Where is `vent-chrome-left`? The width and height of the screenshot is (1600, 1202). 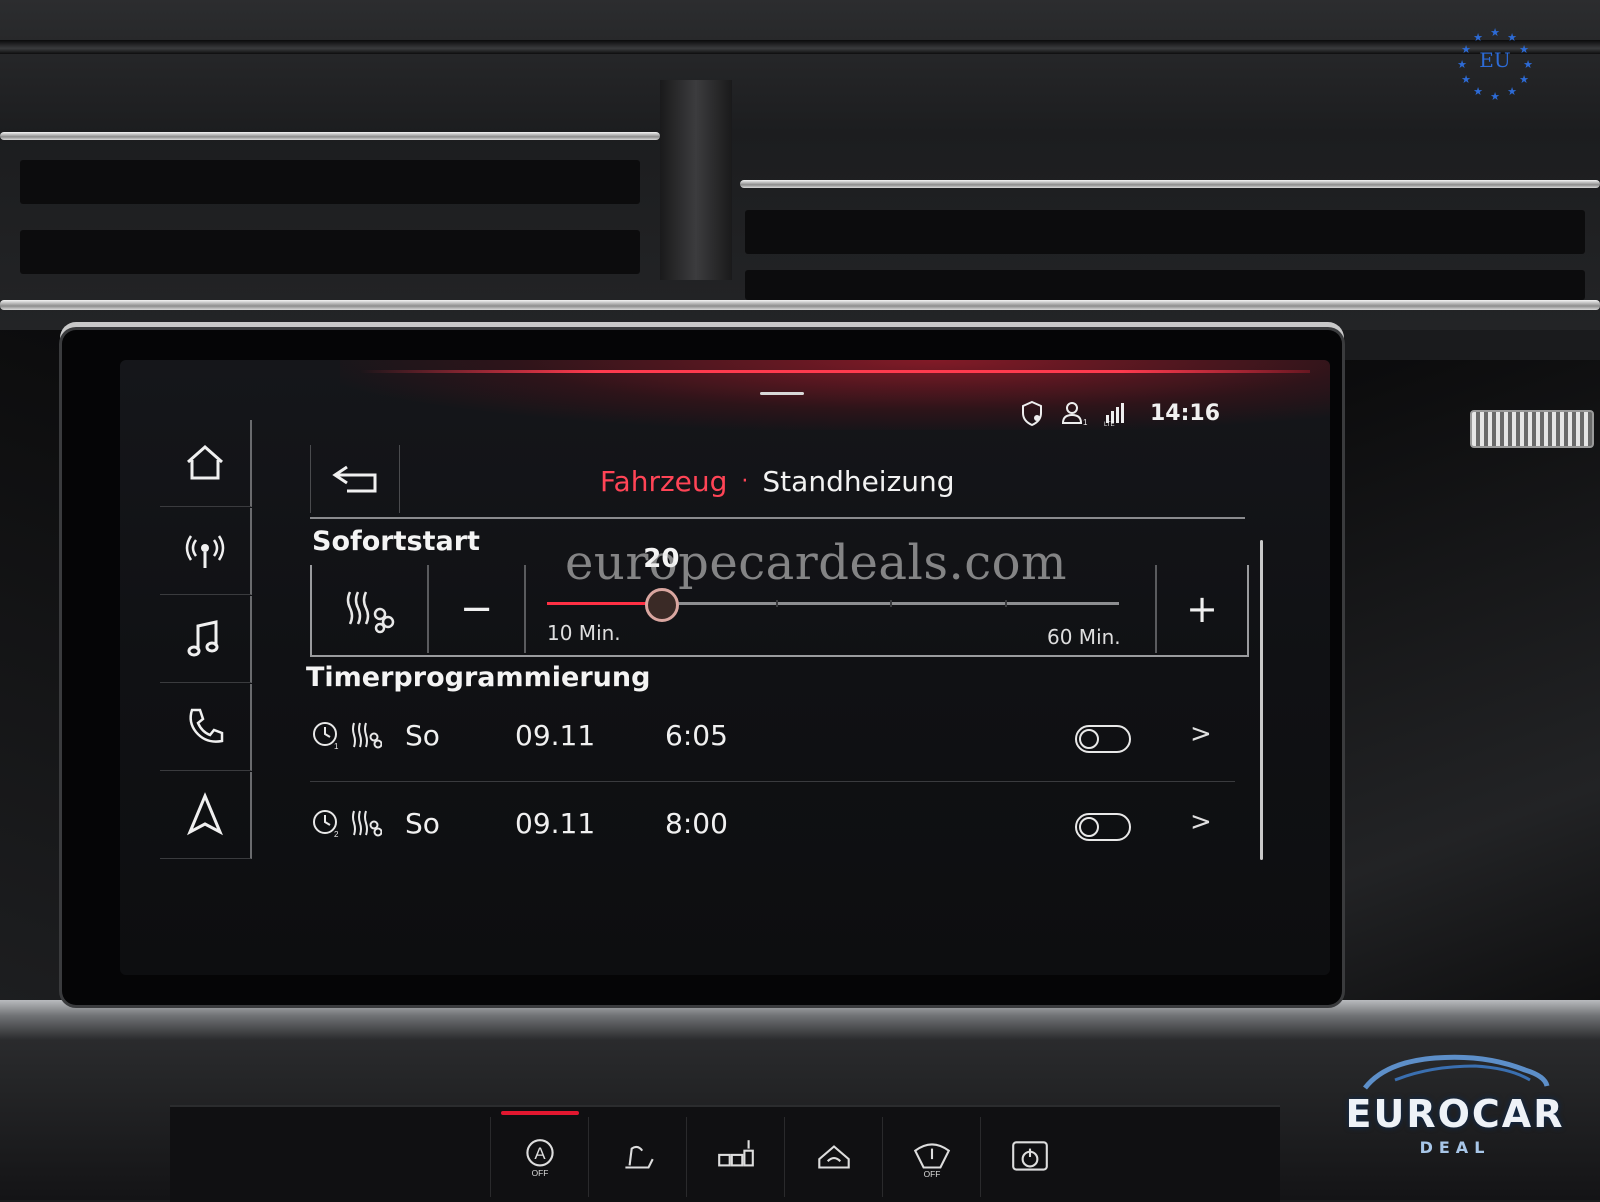
vent-chrome-left is located at coordinates (330, 136).